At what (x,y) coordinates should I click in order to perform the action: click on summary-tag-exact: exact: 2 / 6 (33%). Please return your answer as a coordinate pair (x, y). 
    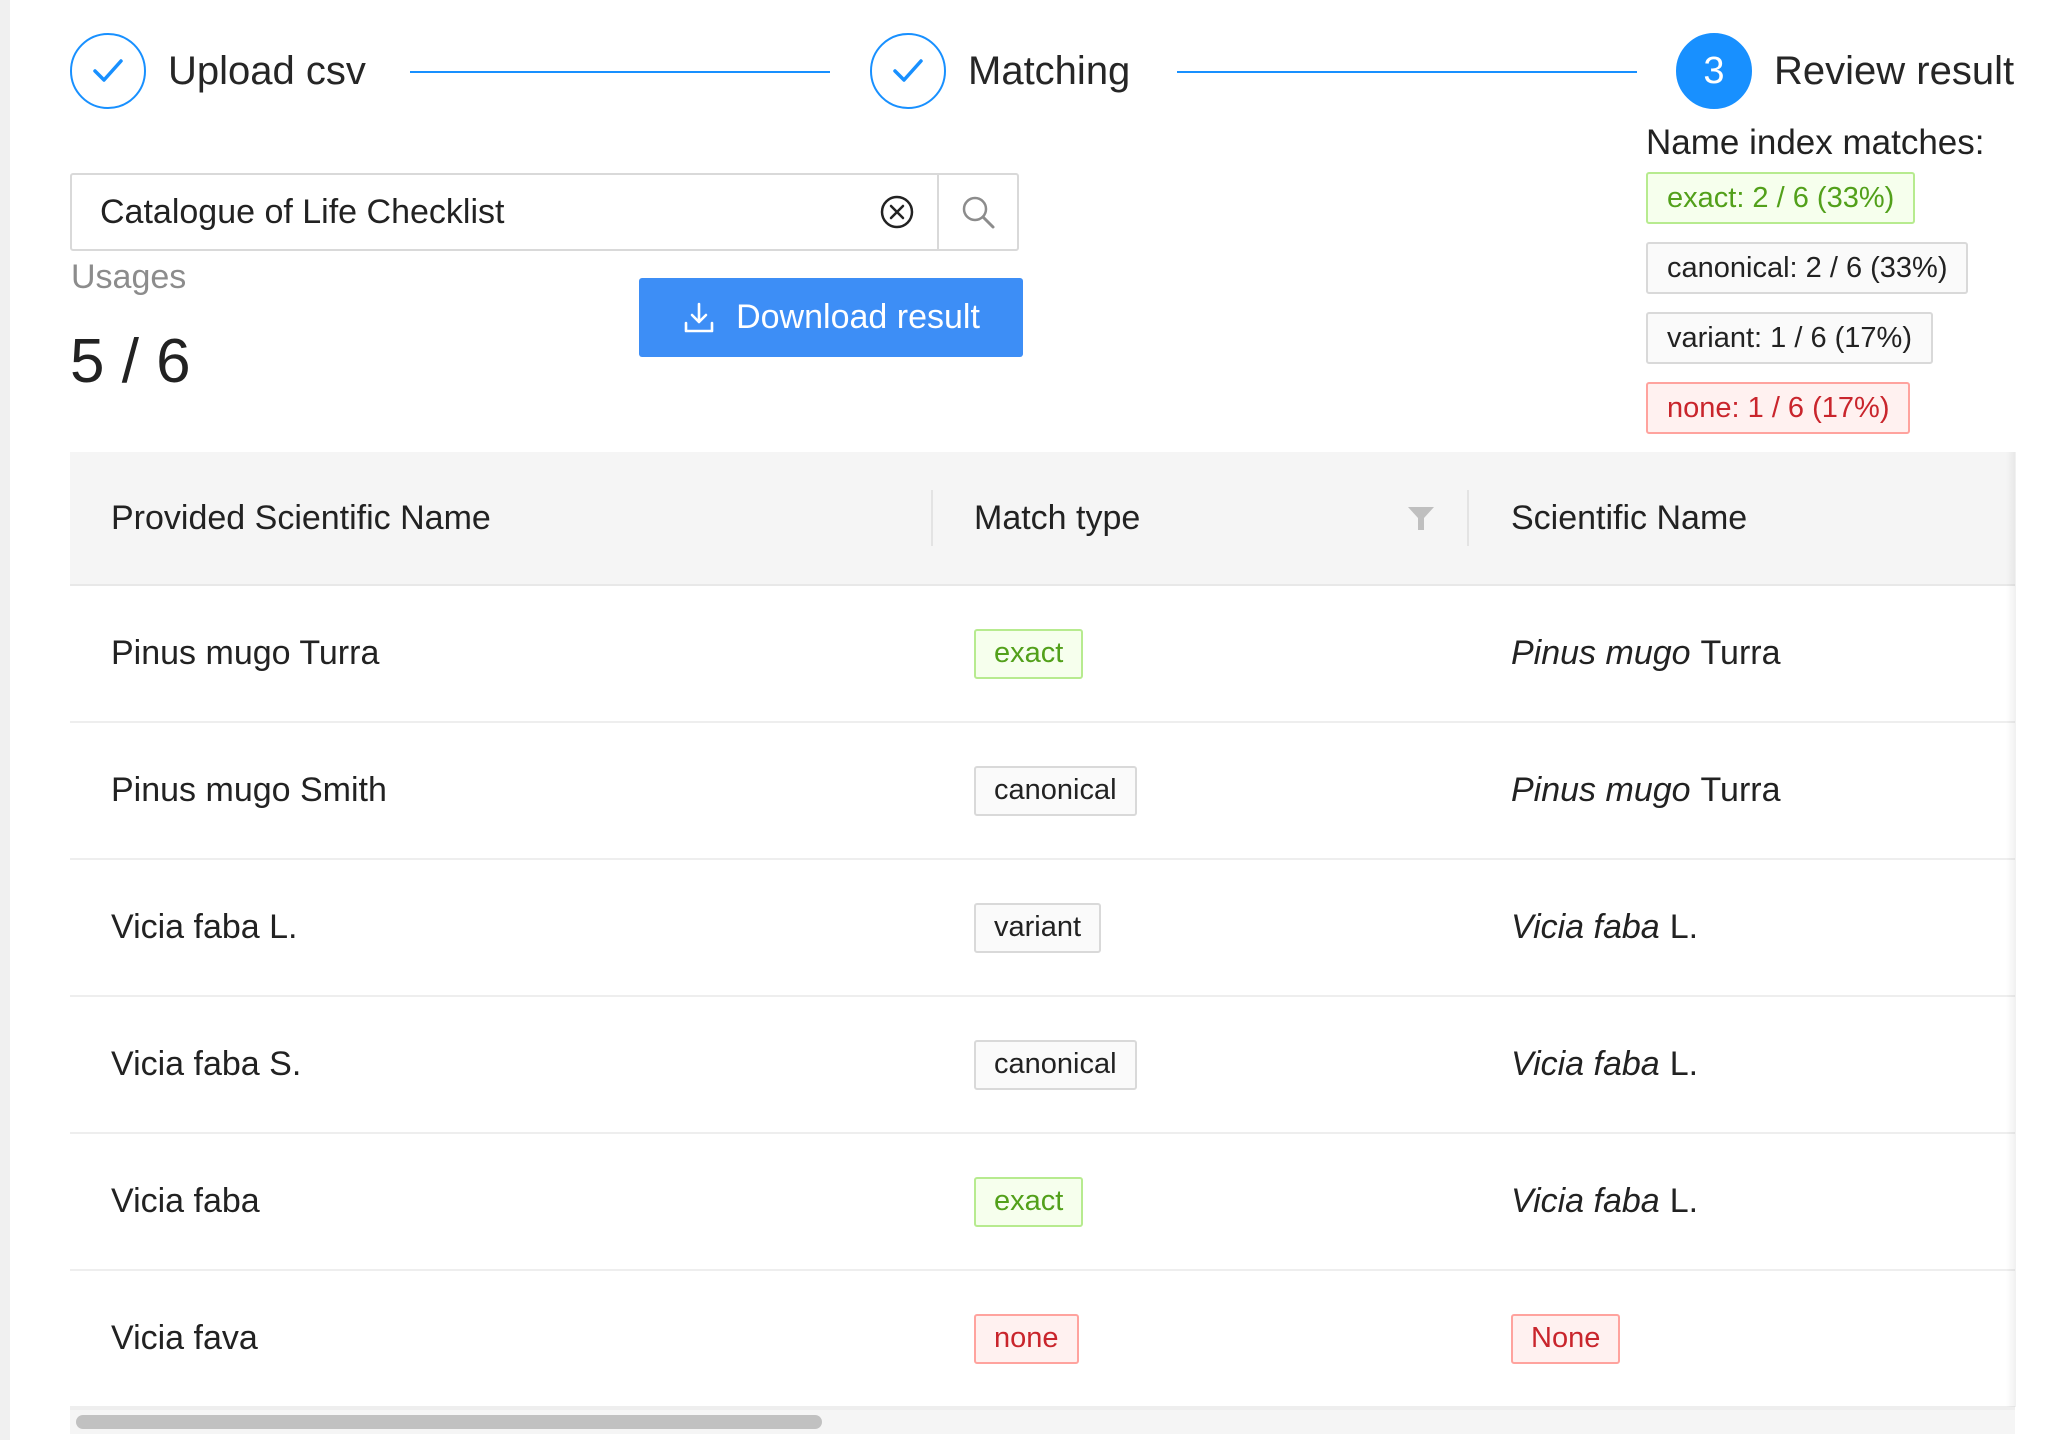
    Looking at the image, I should click on (1781, 198).